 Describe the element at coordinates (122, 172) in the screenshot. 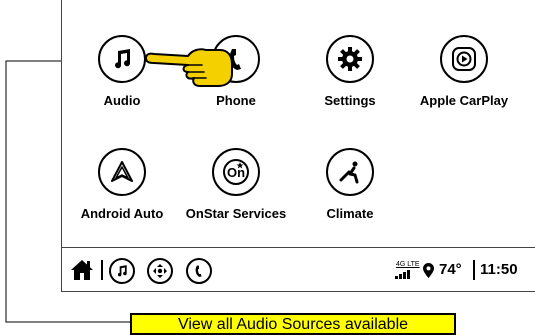

I see `android-auto-icon` at that location.